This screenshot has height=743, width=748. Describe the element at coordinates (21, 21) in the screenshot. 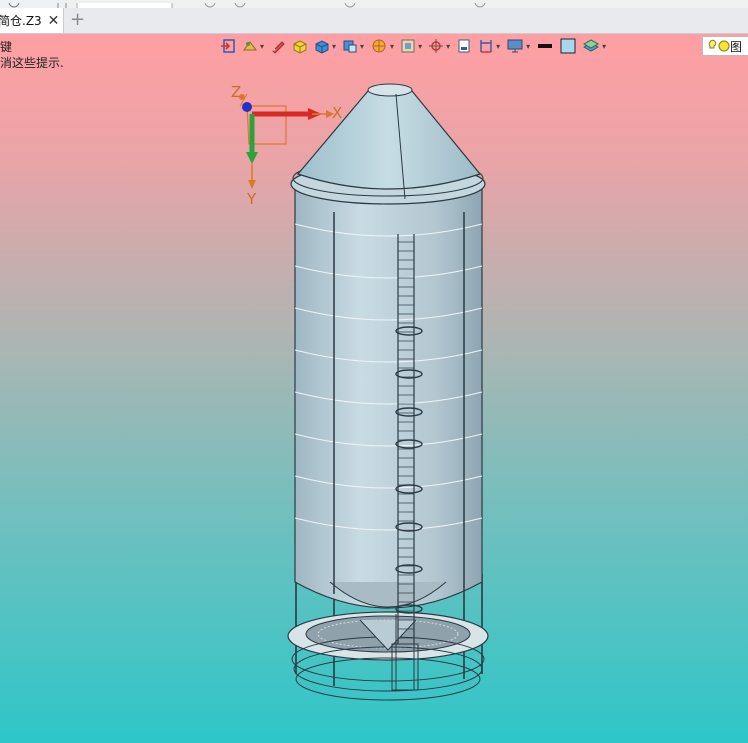

I see `document-tab-title: 简仓.Z3` at that location.